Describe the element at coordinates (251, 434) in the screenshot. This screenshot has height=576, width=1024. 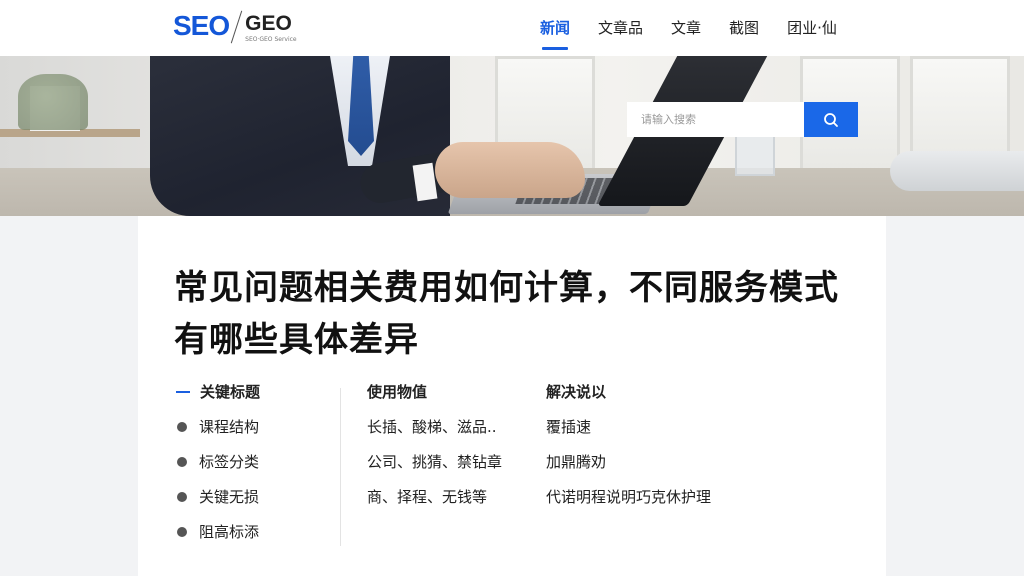
I see `list-item: 课程结构` at that location.